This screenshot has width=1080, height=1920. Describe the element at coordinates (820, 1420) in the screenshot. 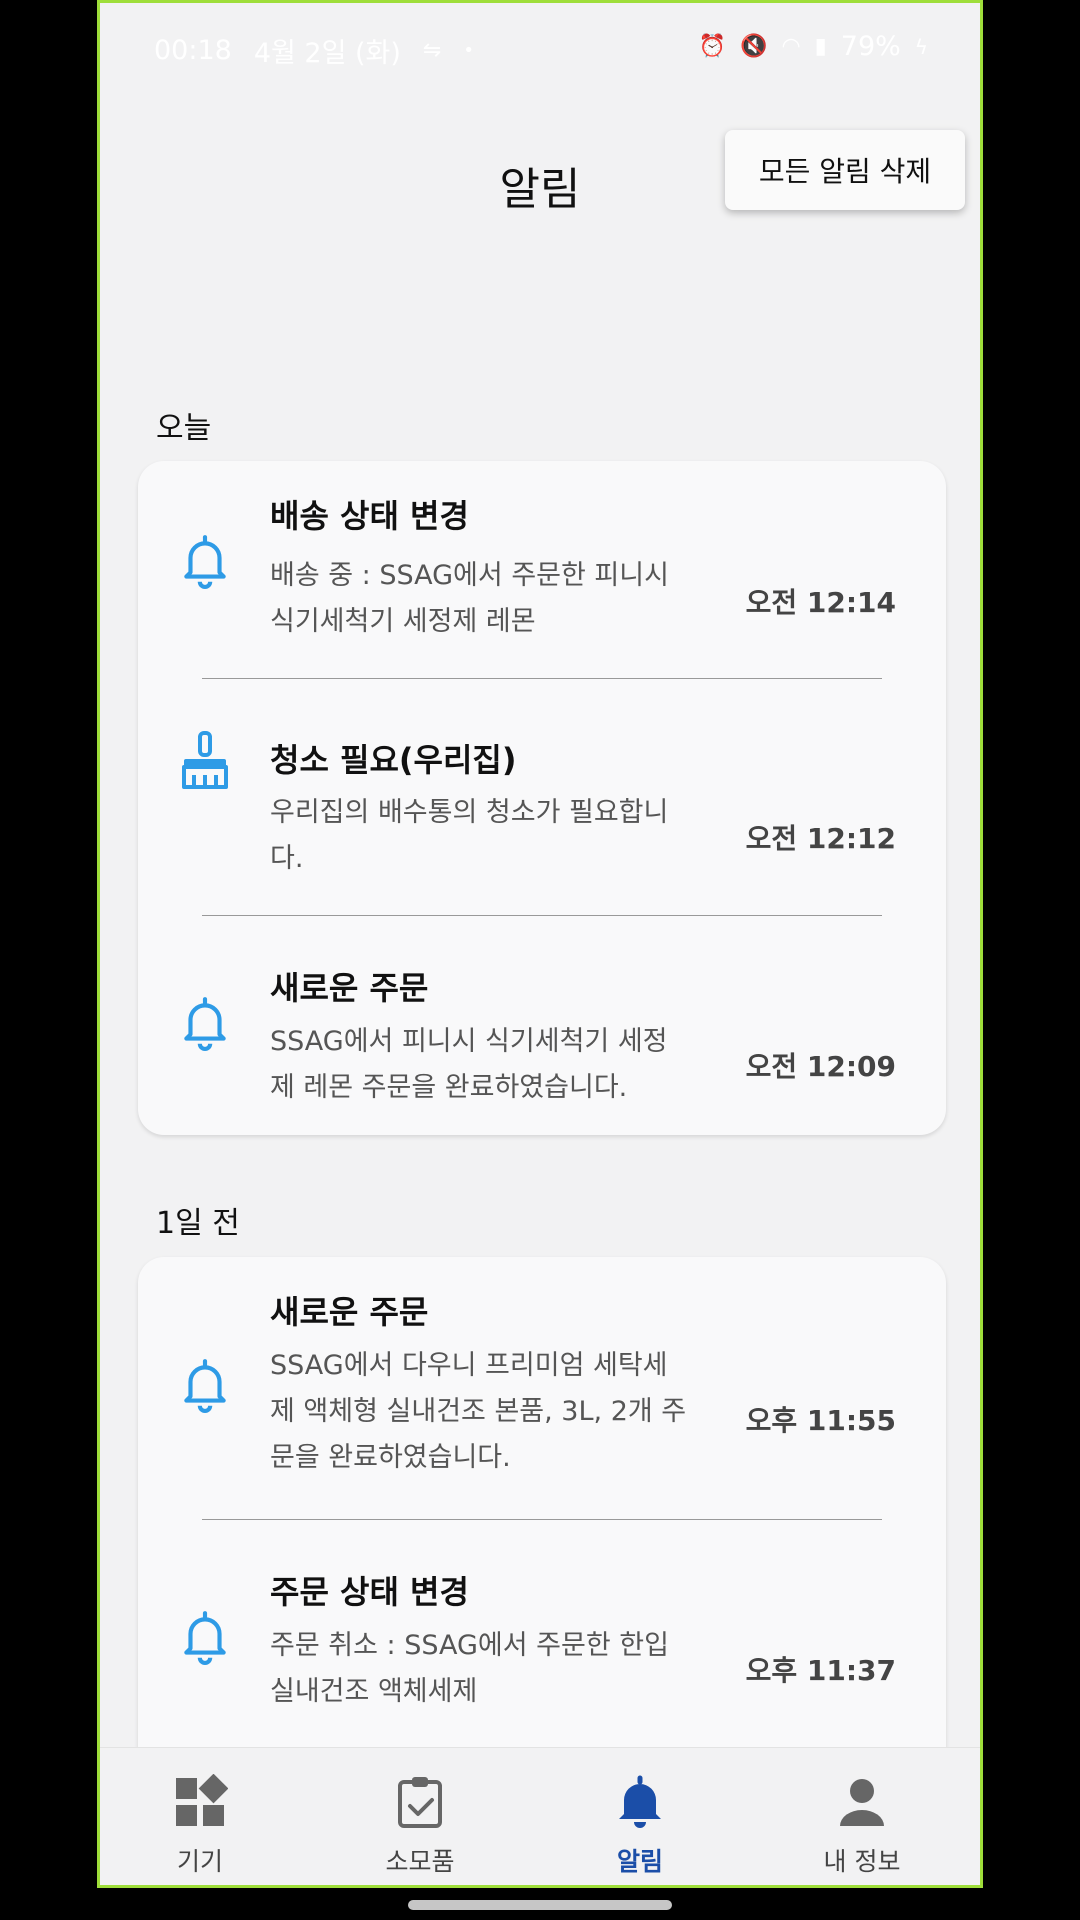

I see `notification-time: 오후 11:55` at that location.